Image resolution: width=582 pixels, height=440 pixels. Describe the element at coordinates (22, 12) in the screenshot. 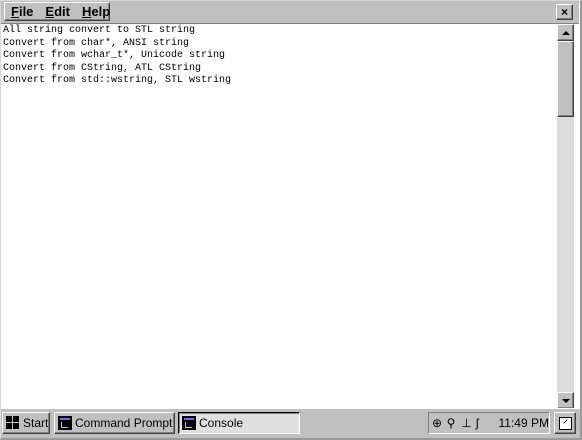

I see `menu-file: File` at that location.